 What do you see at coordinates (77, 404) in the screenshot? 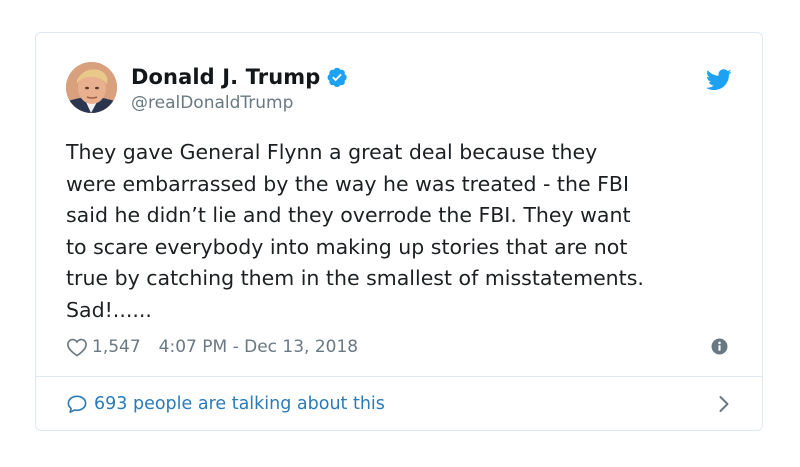
I see `speech-bubble-icon` at bounding box center [77, 404].